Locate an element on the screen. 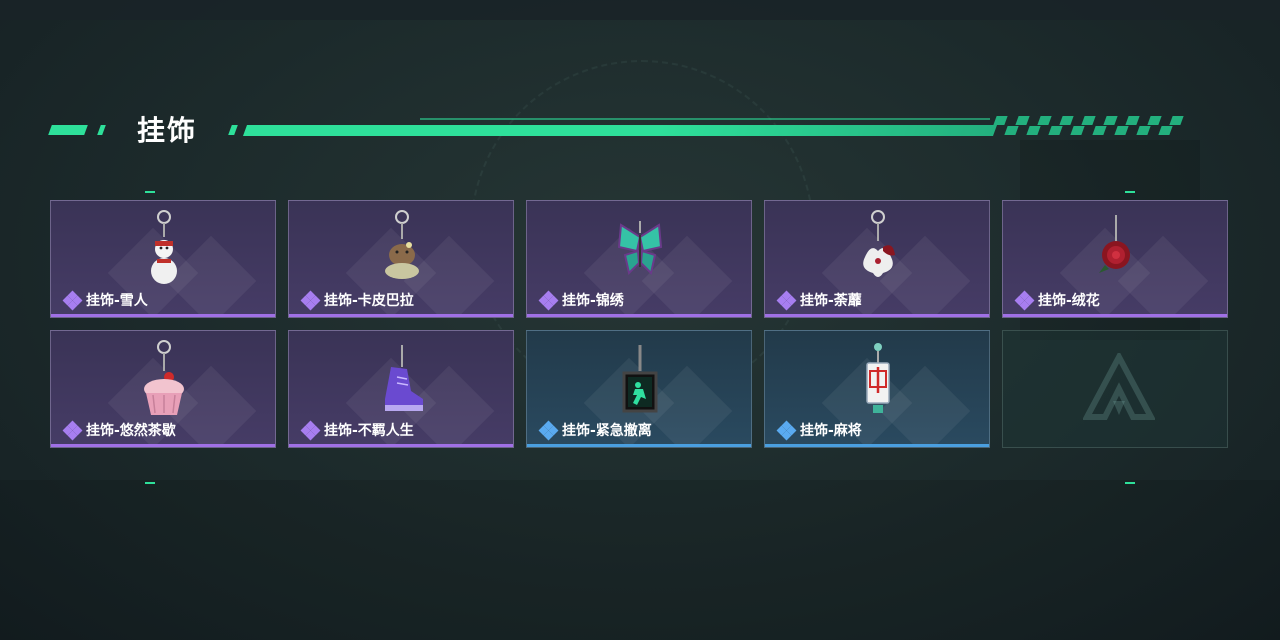 The width and height of the screenshot is (1280, 640). charm-card: 挂饰-悠然茶歇 is located at coordinates (163, 389).